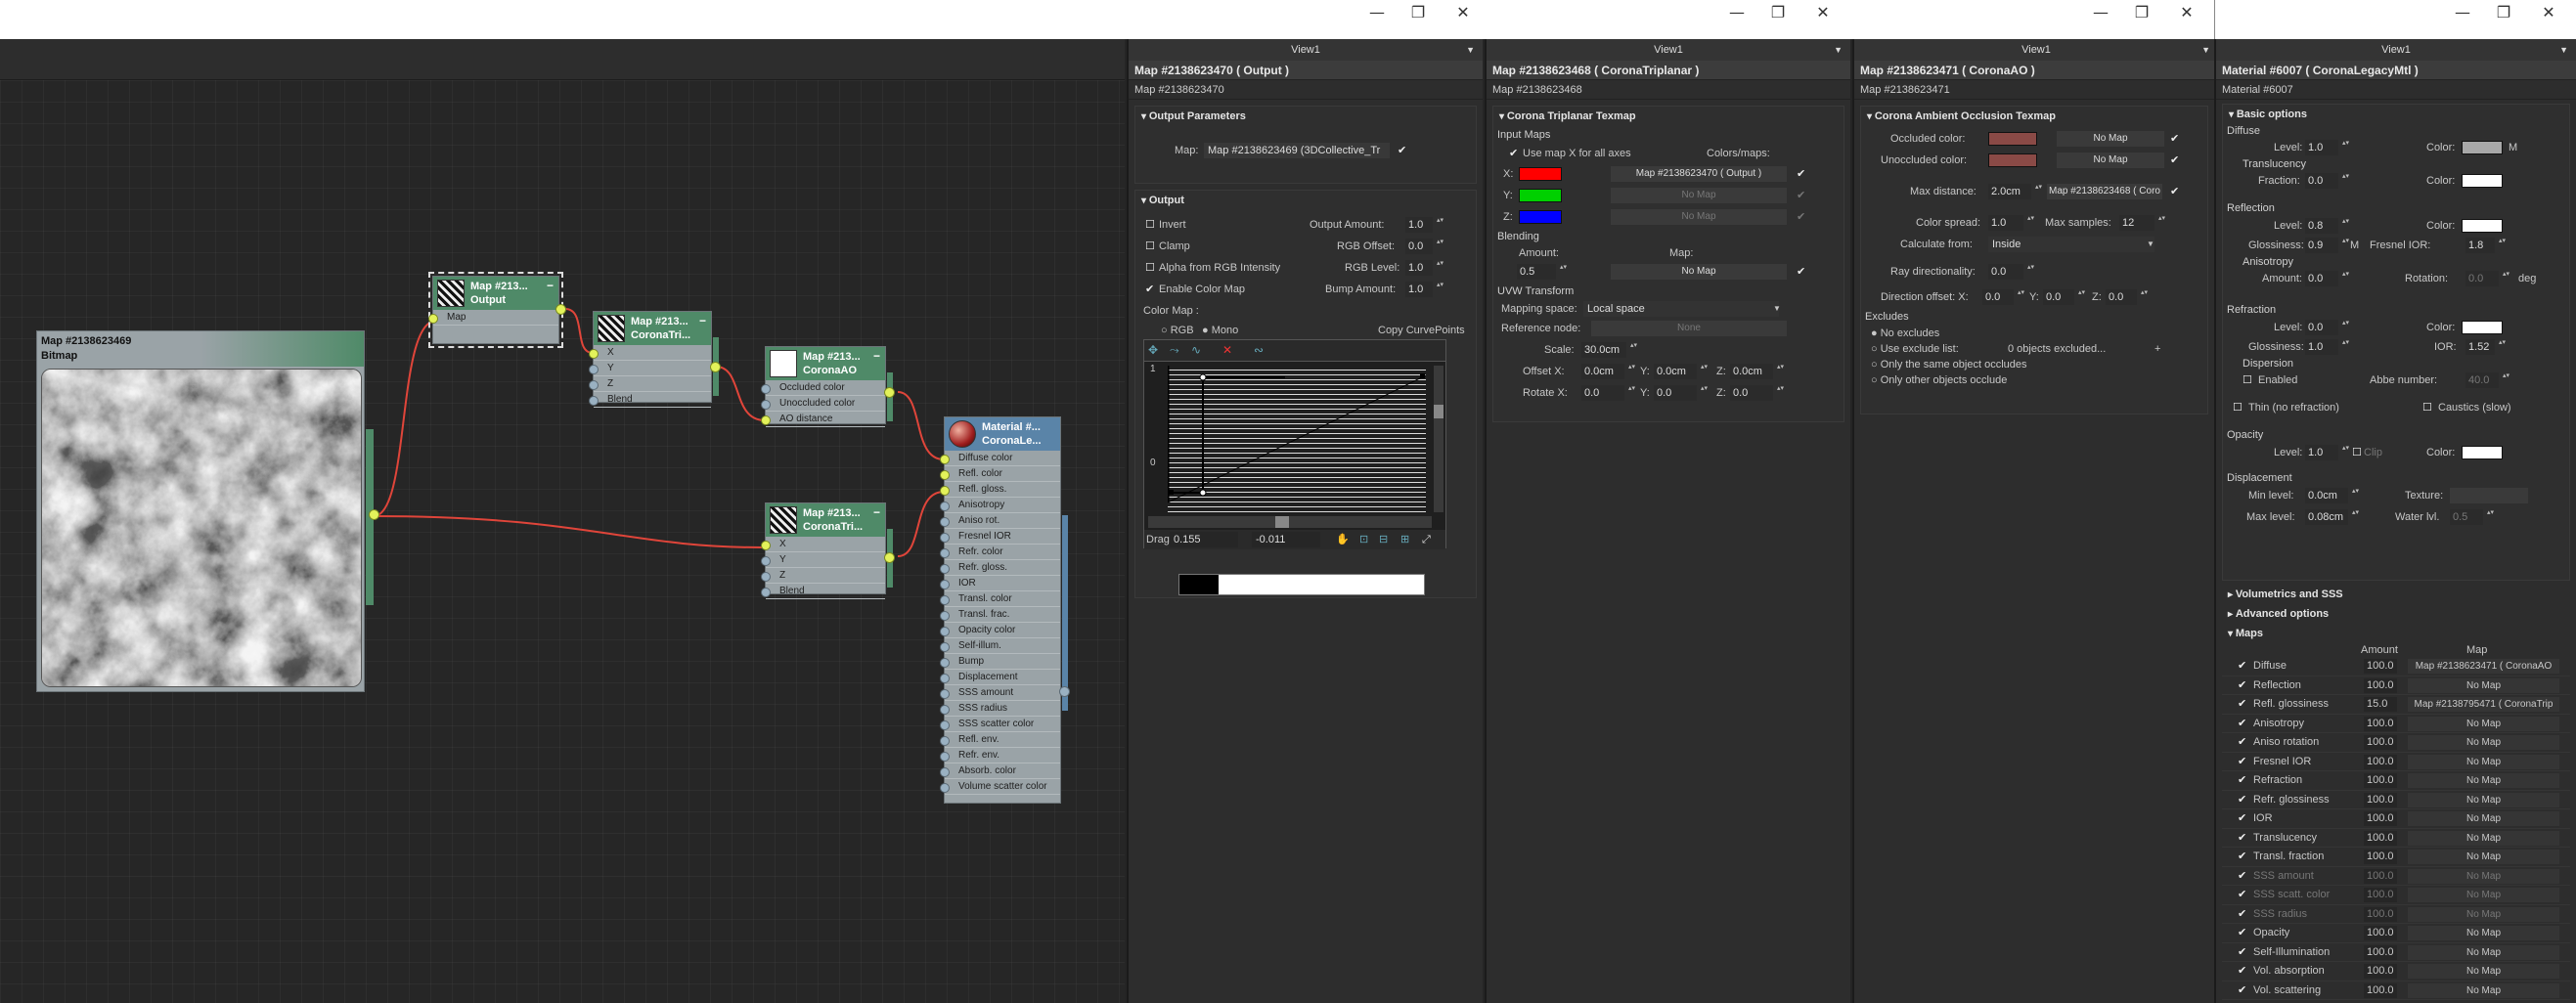 The image size is (2576, 1003). What do you see at coordinates (1383, 539) in the screenshot?
I see `zoom-horizontal-icon: ⊟` at bounding box center [1383, 539].